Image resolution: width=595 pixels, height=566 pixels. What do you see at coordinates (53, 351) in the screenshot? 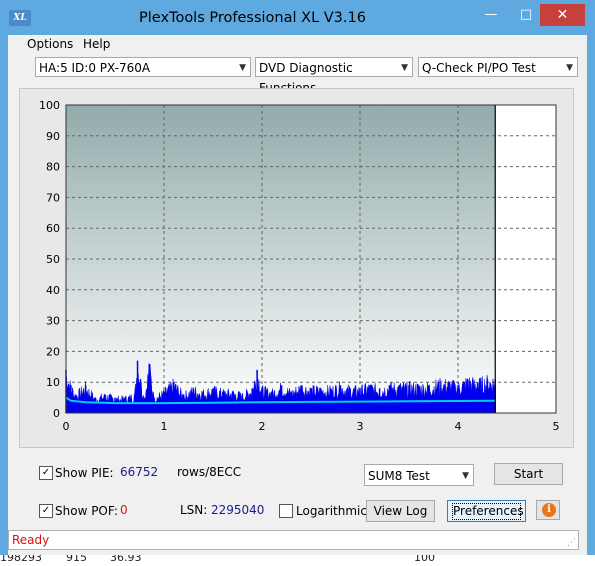
I see `y-tick-label: 20` at bounding box center [53, 351].